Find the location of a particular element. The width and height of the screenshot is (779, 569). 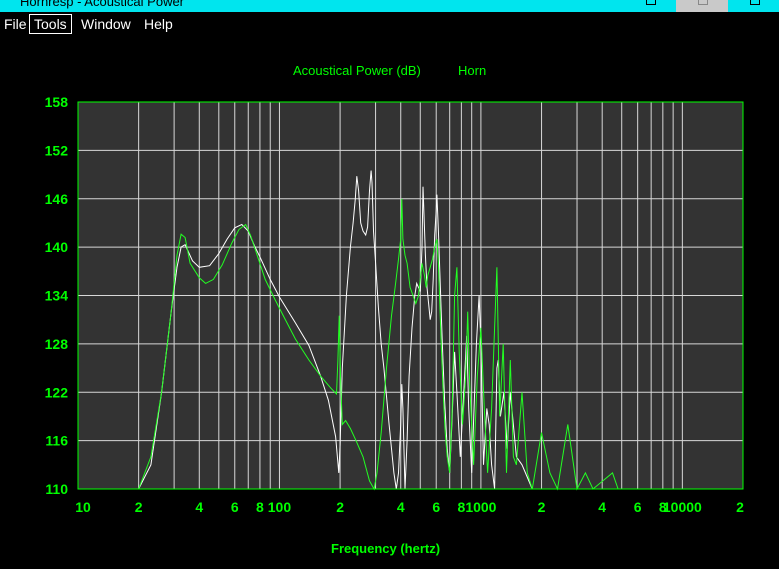

chart-subtitle: Horn is located at coordinates (472, 70).